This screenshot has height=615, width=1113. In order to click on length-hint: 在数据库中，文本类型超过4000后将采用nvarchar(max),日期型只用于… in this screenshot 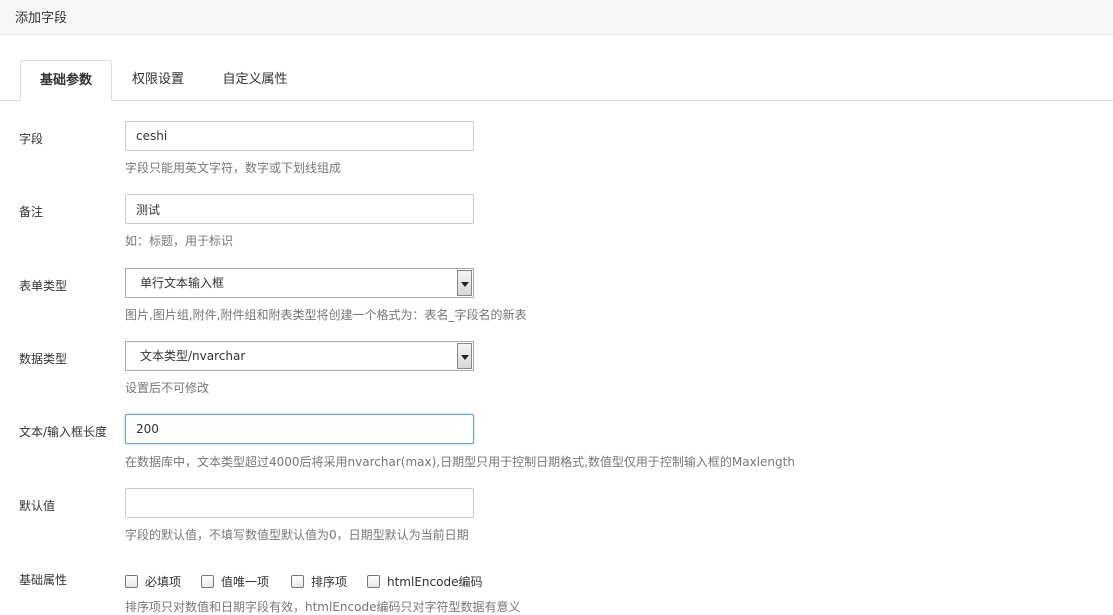, I will do `click(460, 462)`.